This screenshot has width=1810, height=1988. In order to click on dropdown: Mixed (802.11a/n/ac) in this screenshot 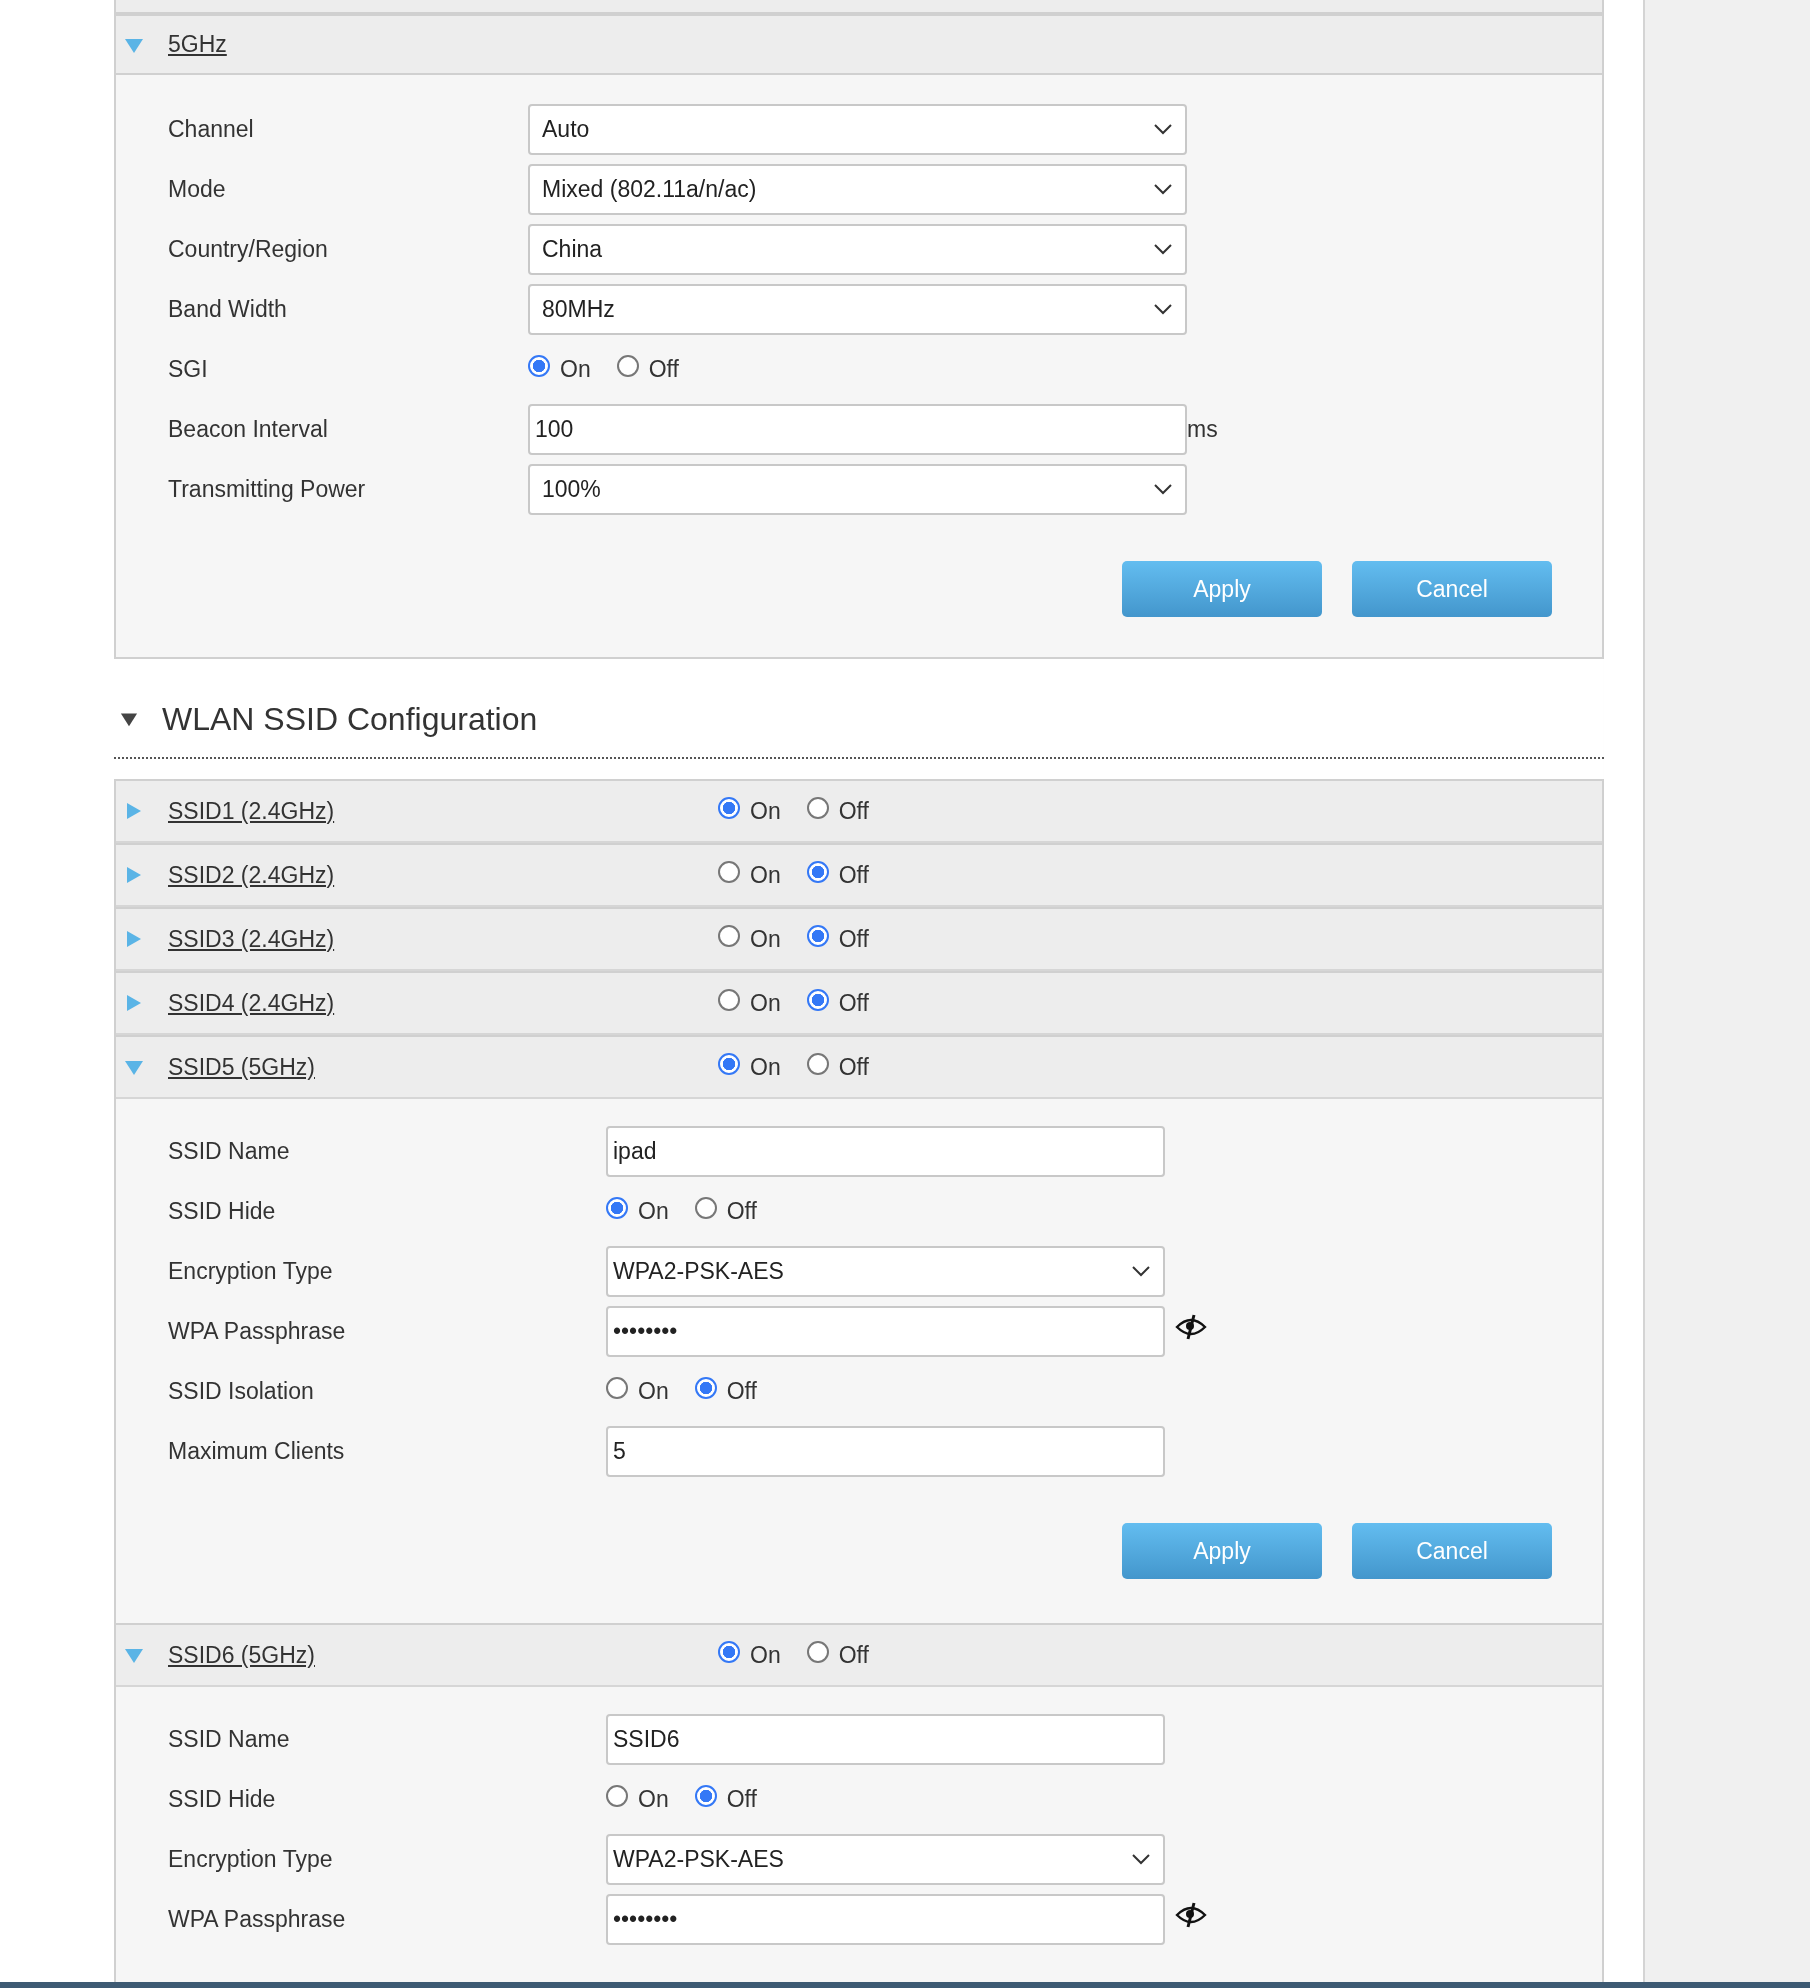, I will do `click(857, 189)`.